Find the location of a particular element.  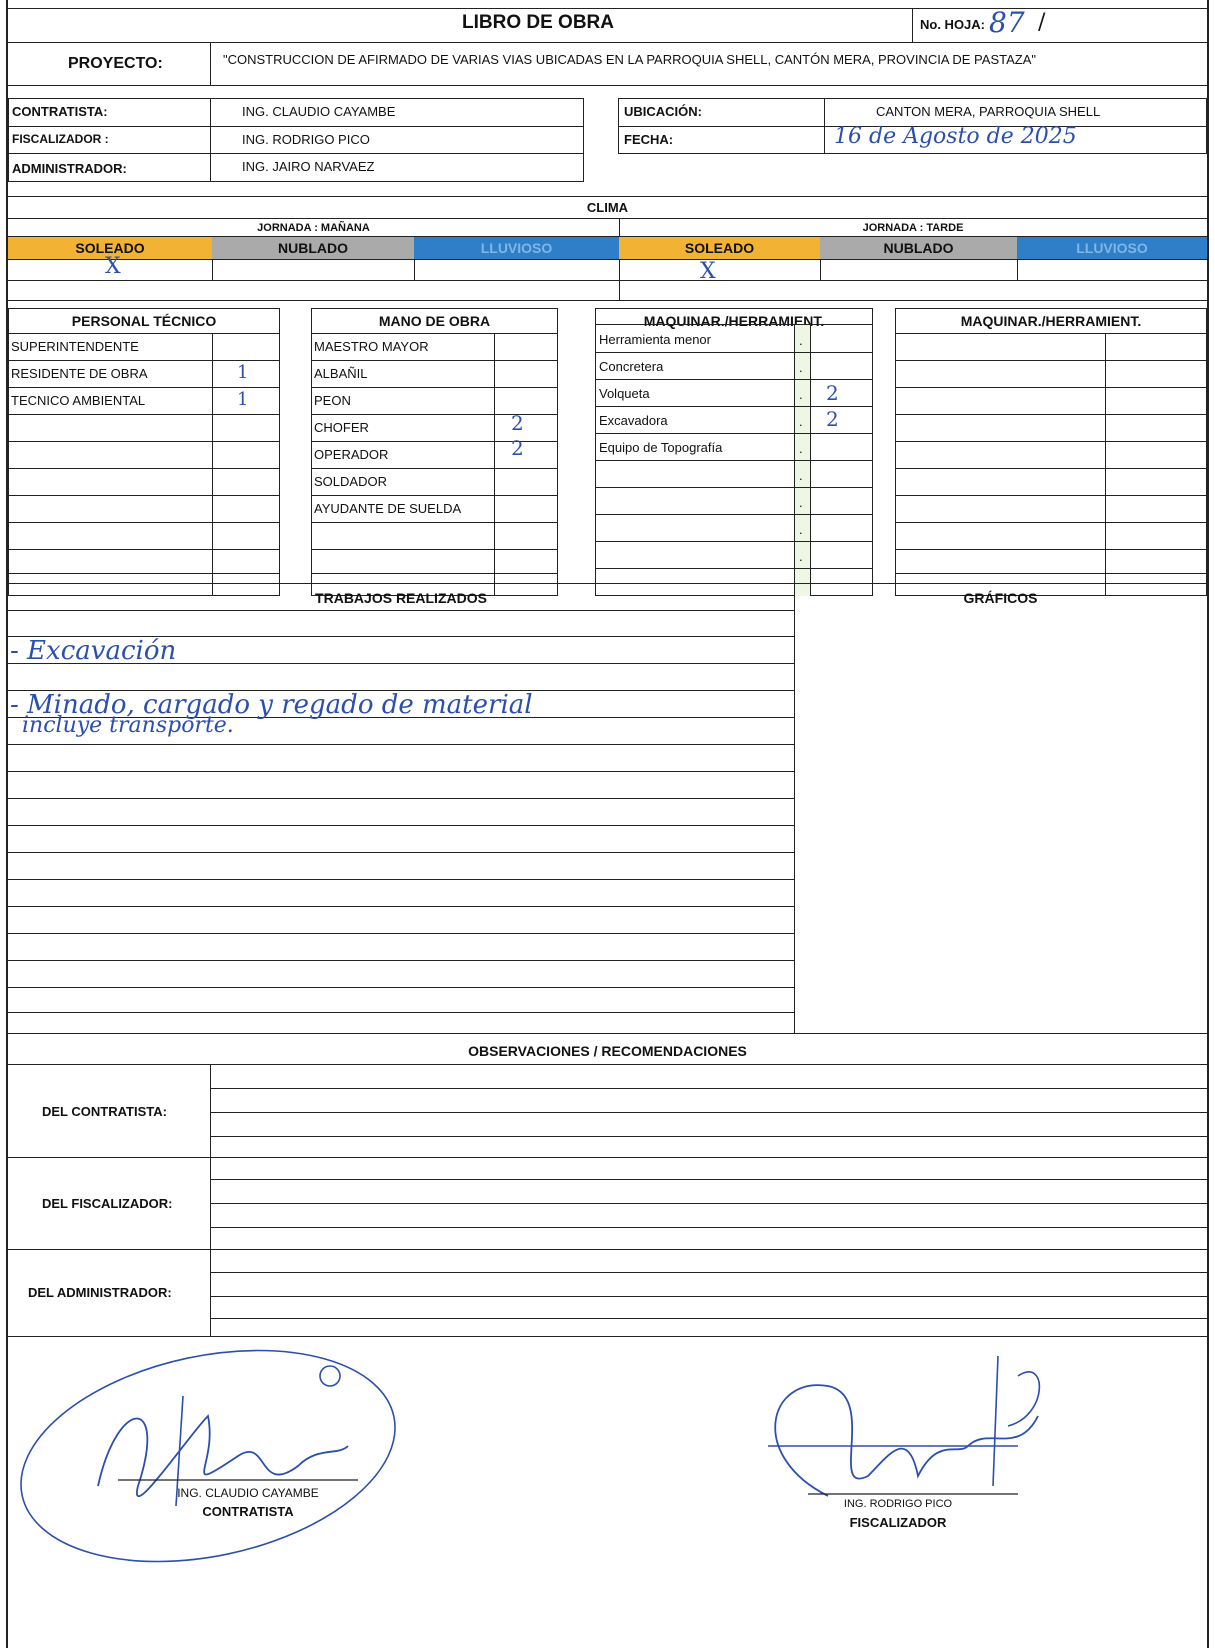

maquinaria-title-1: MAQUINAR./HERRAMIENT. is located at coordinates (734, 321).